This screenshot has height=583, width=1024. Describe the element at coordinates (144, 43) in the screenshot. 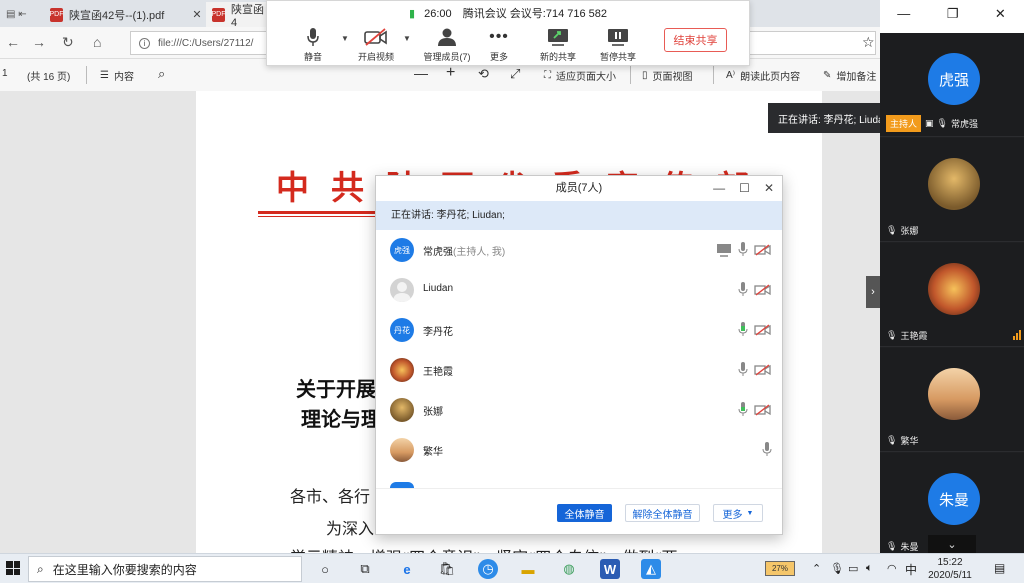

I see `info-icon: i` at that location.